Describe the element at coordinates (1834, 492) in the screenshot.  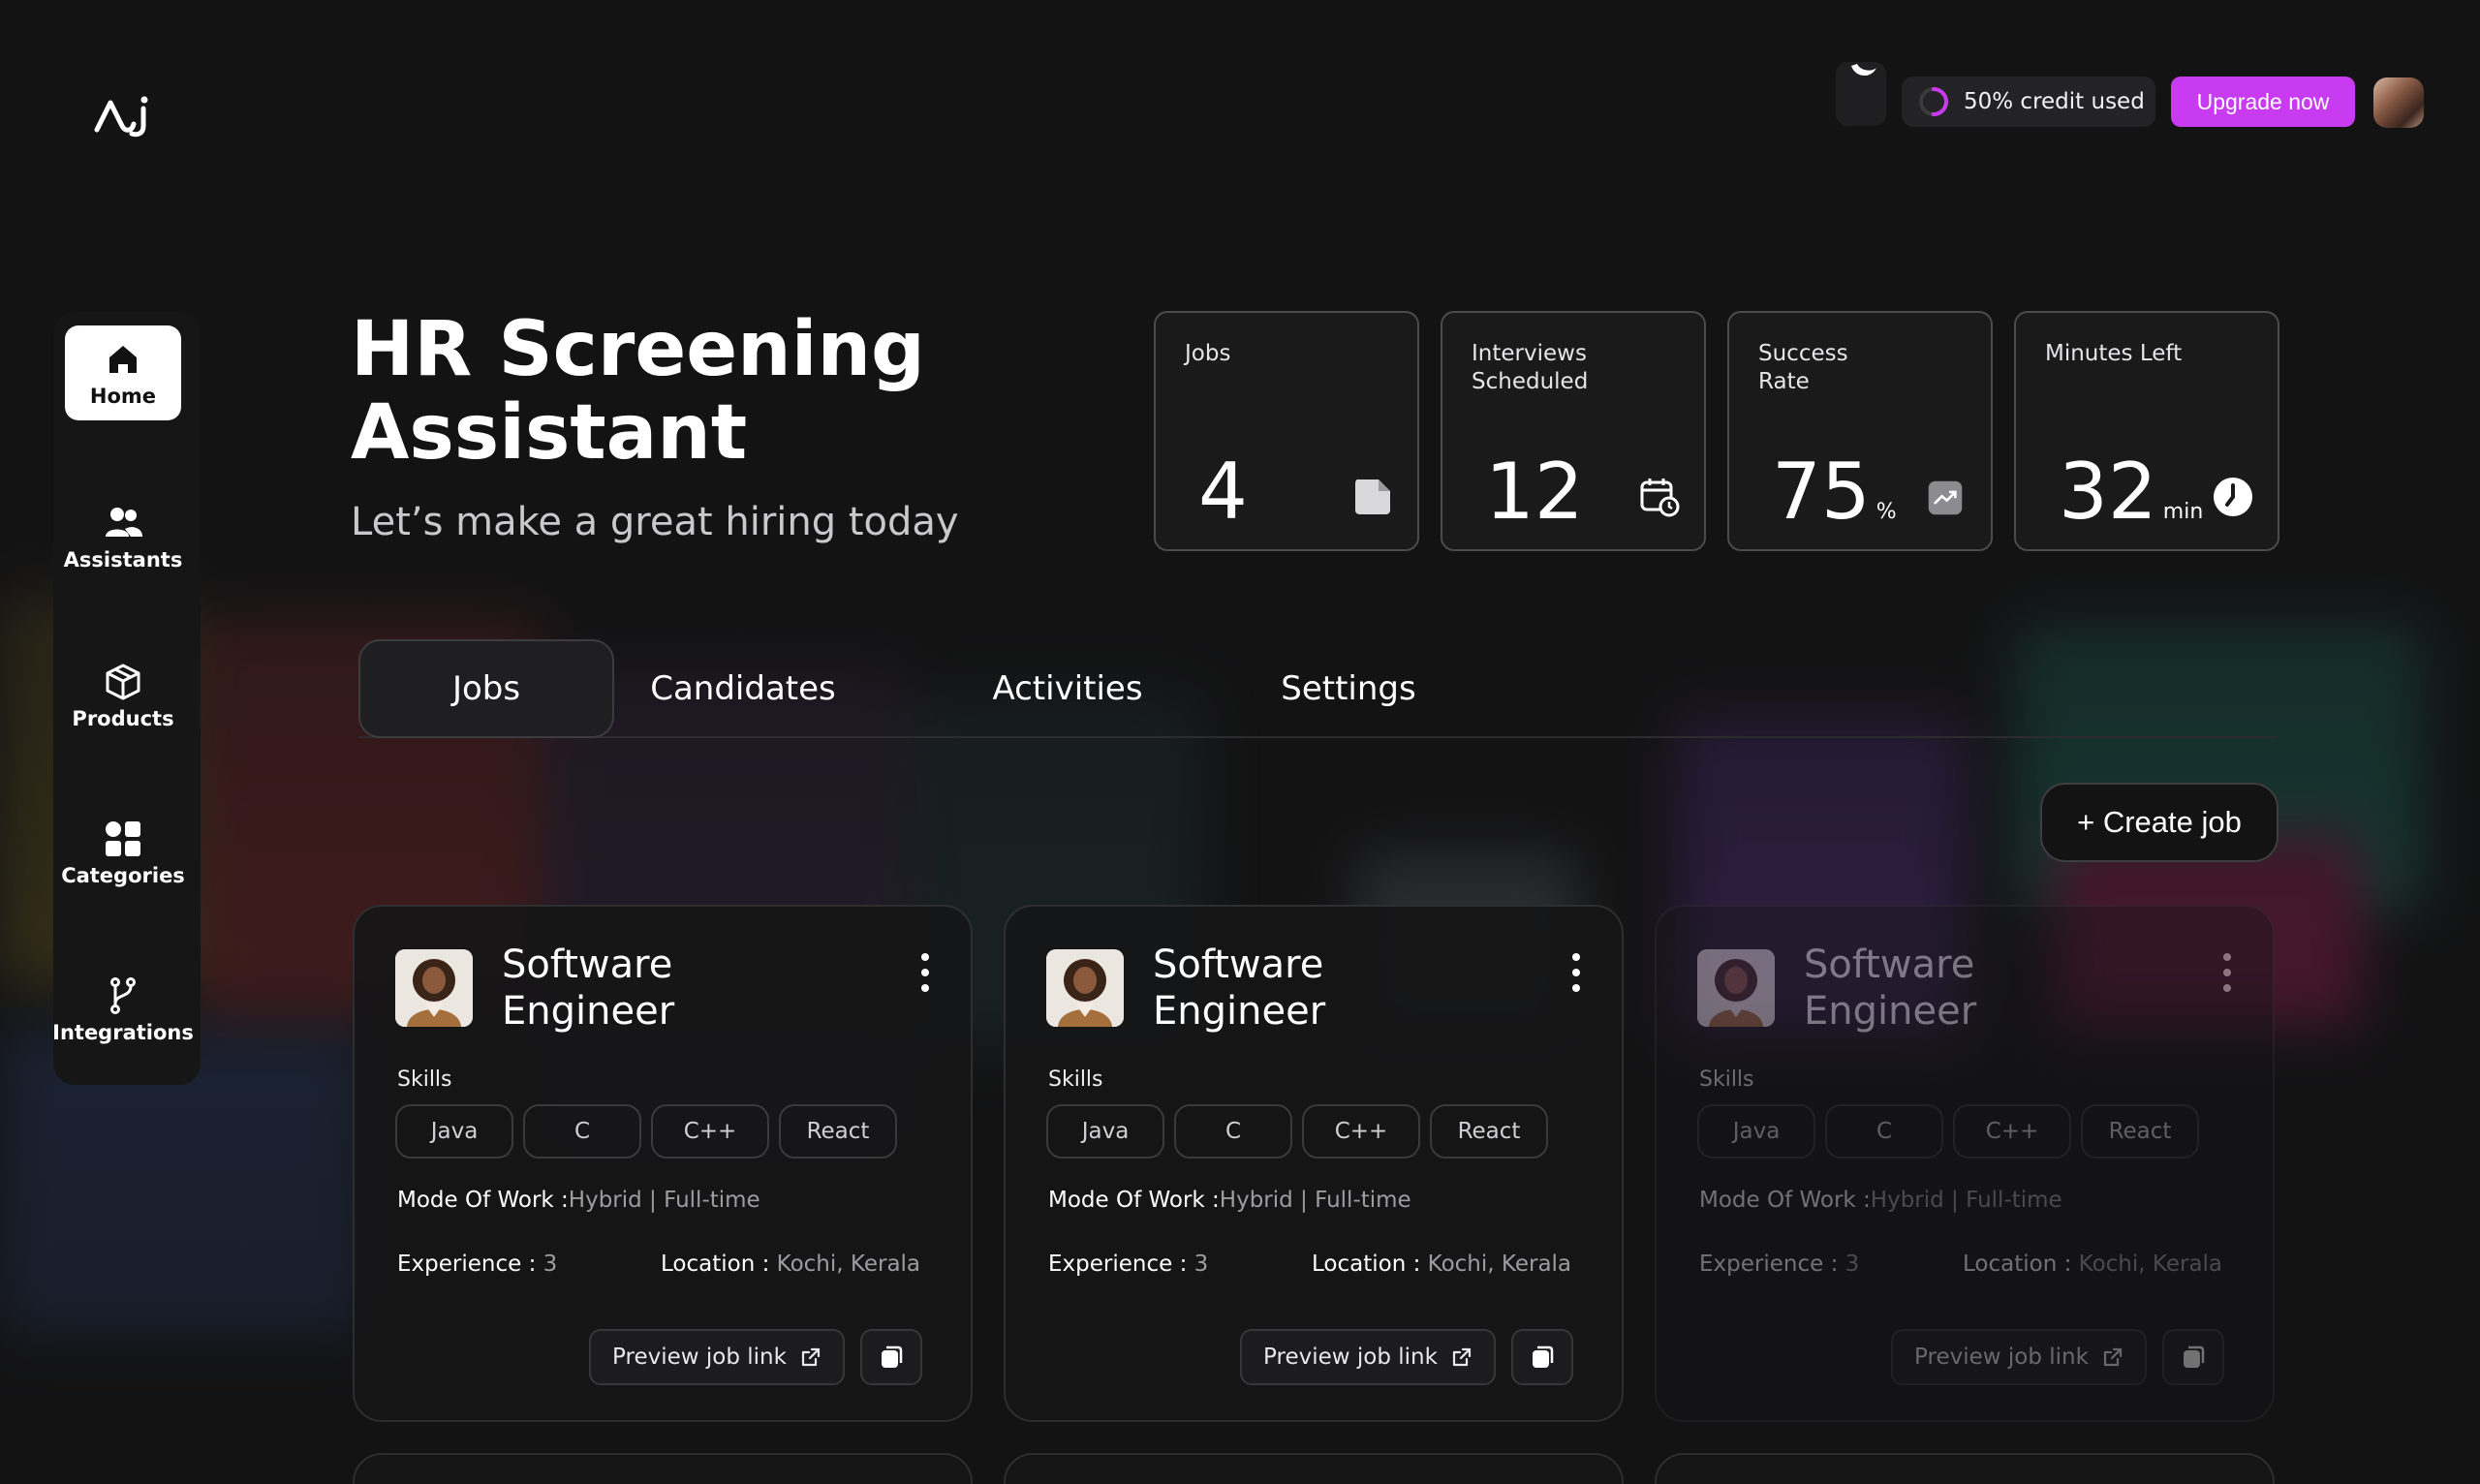
I see `stat-value: 75%` at that location.